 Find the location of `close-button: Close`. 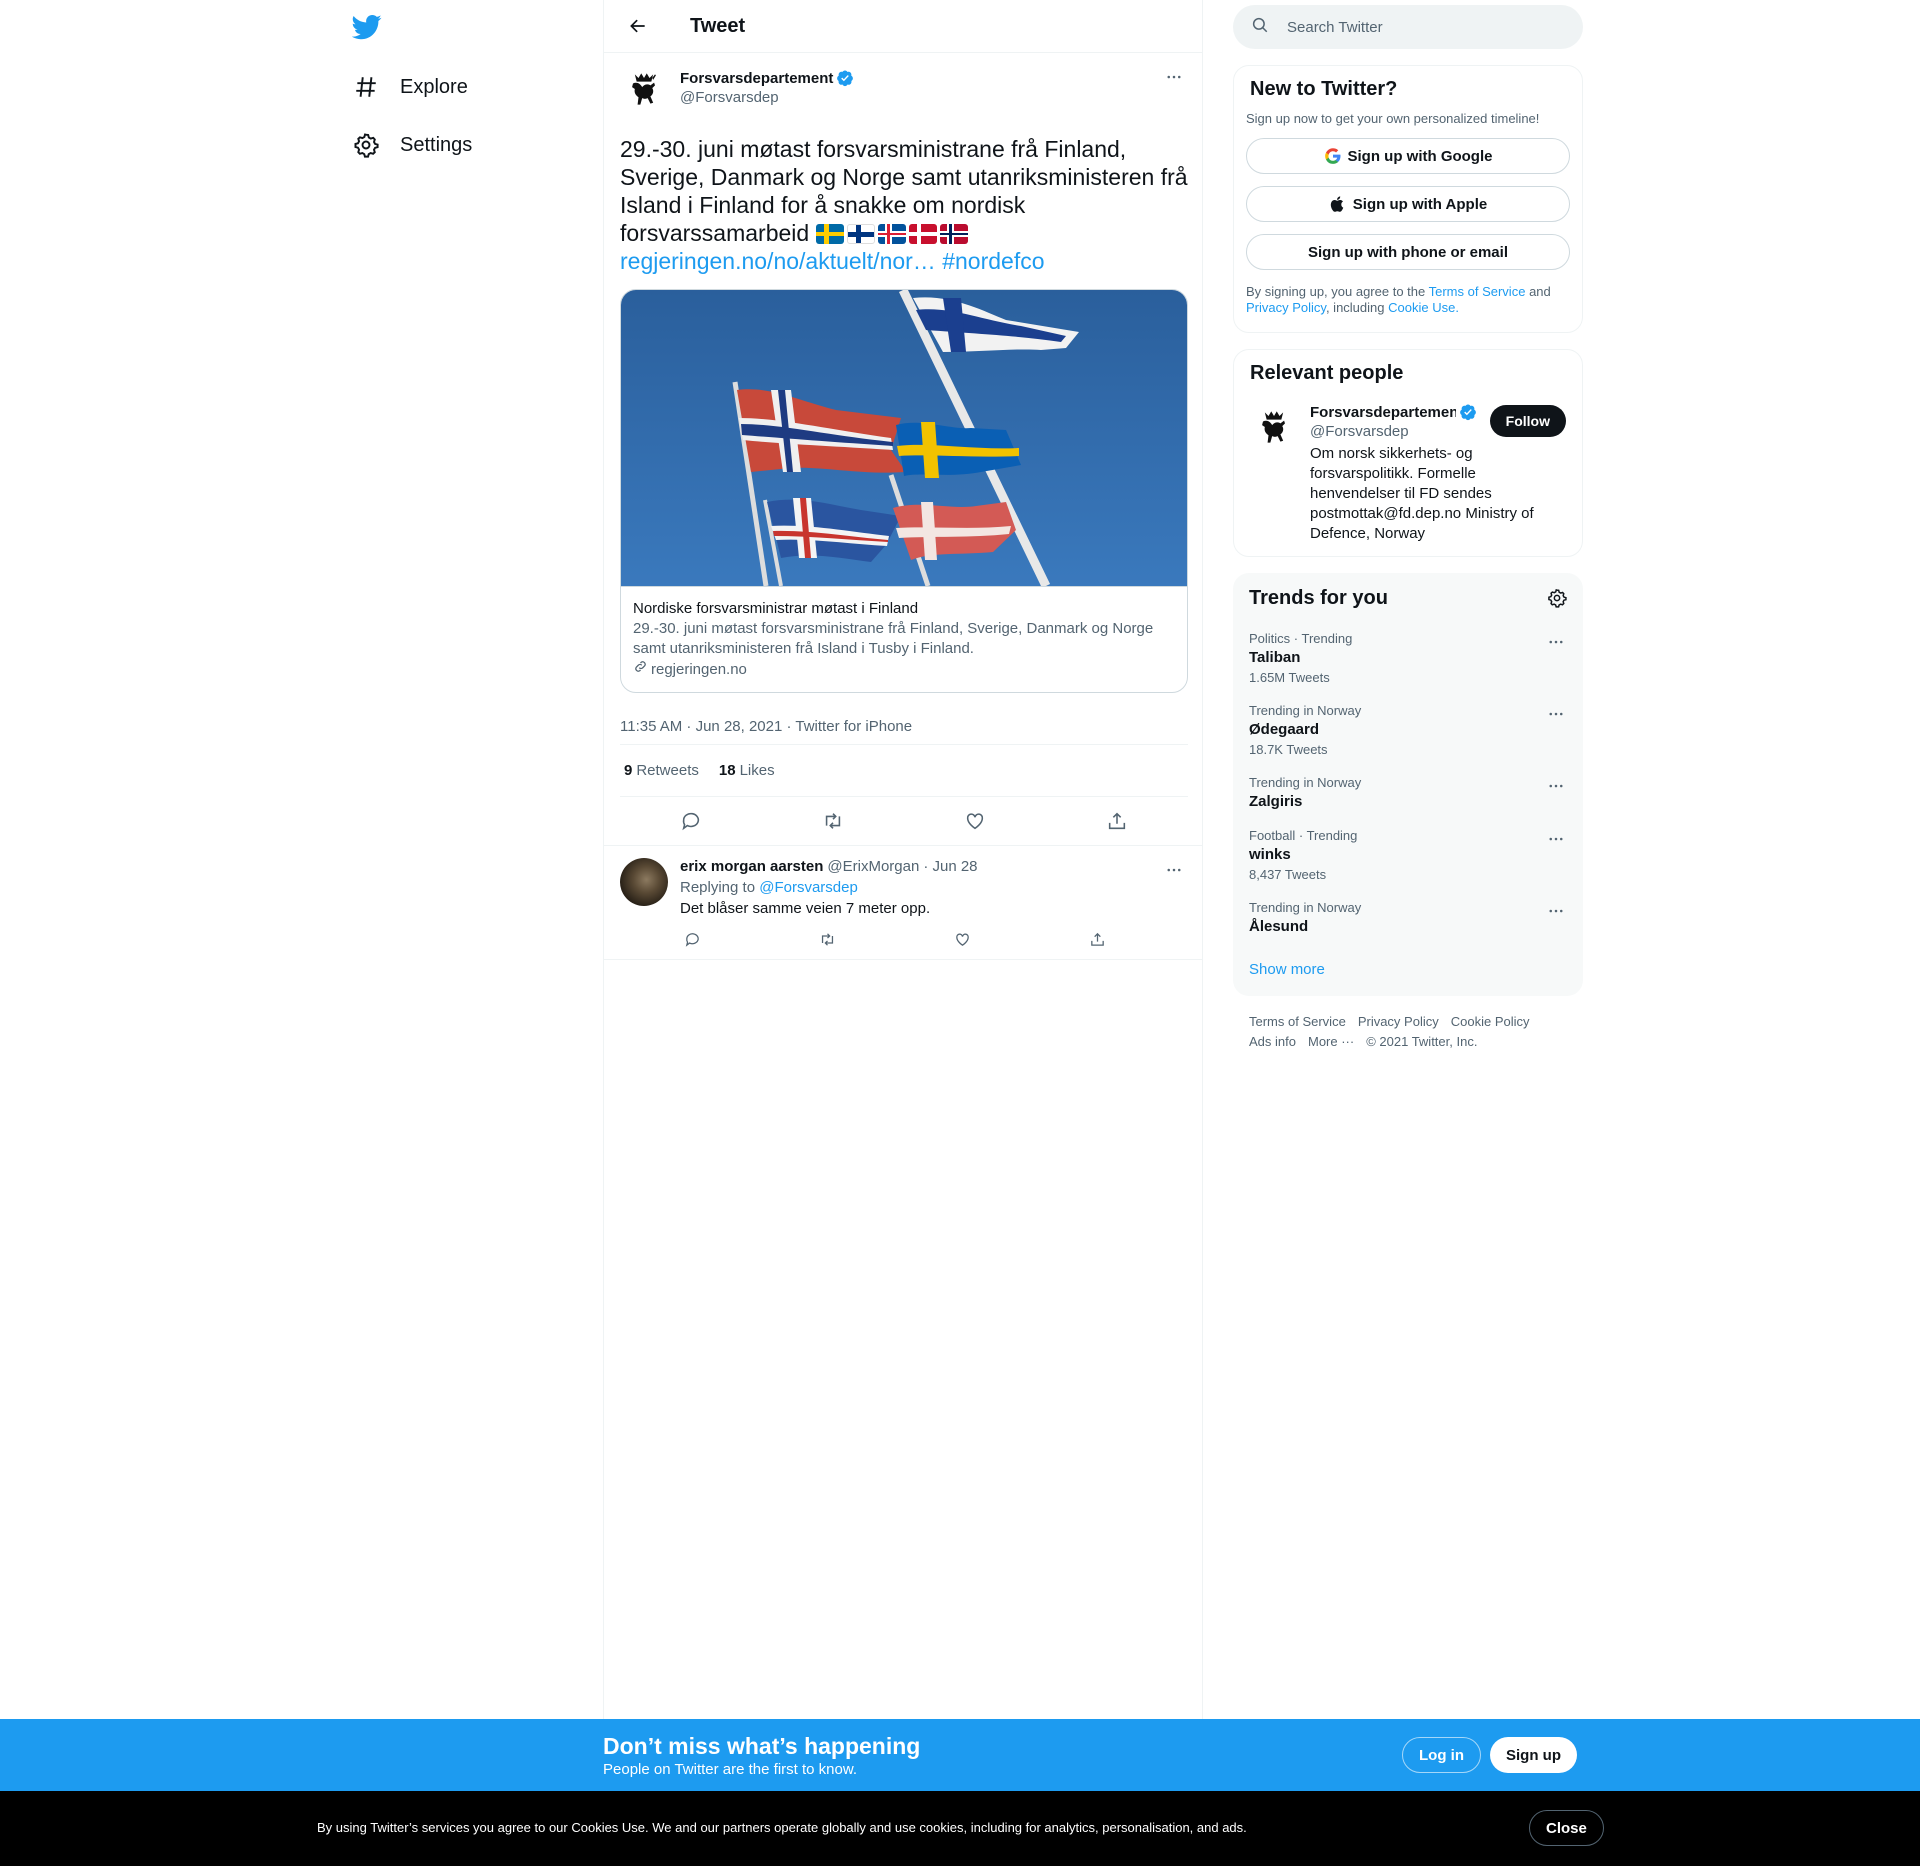

close-button: Close is located at coordinates (1566, 1828).